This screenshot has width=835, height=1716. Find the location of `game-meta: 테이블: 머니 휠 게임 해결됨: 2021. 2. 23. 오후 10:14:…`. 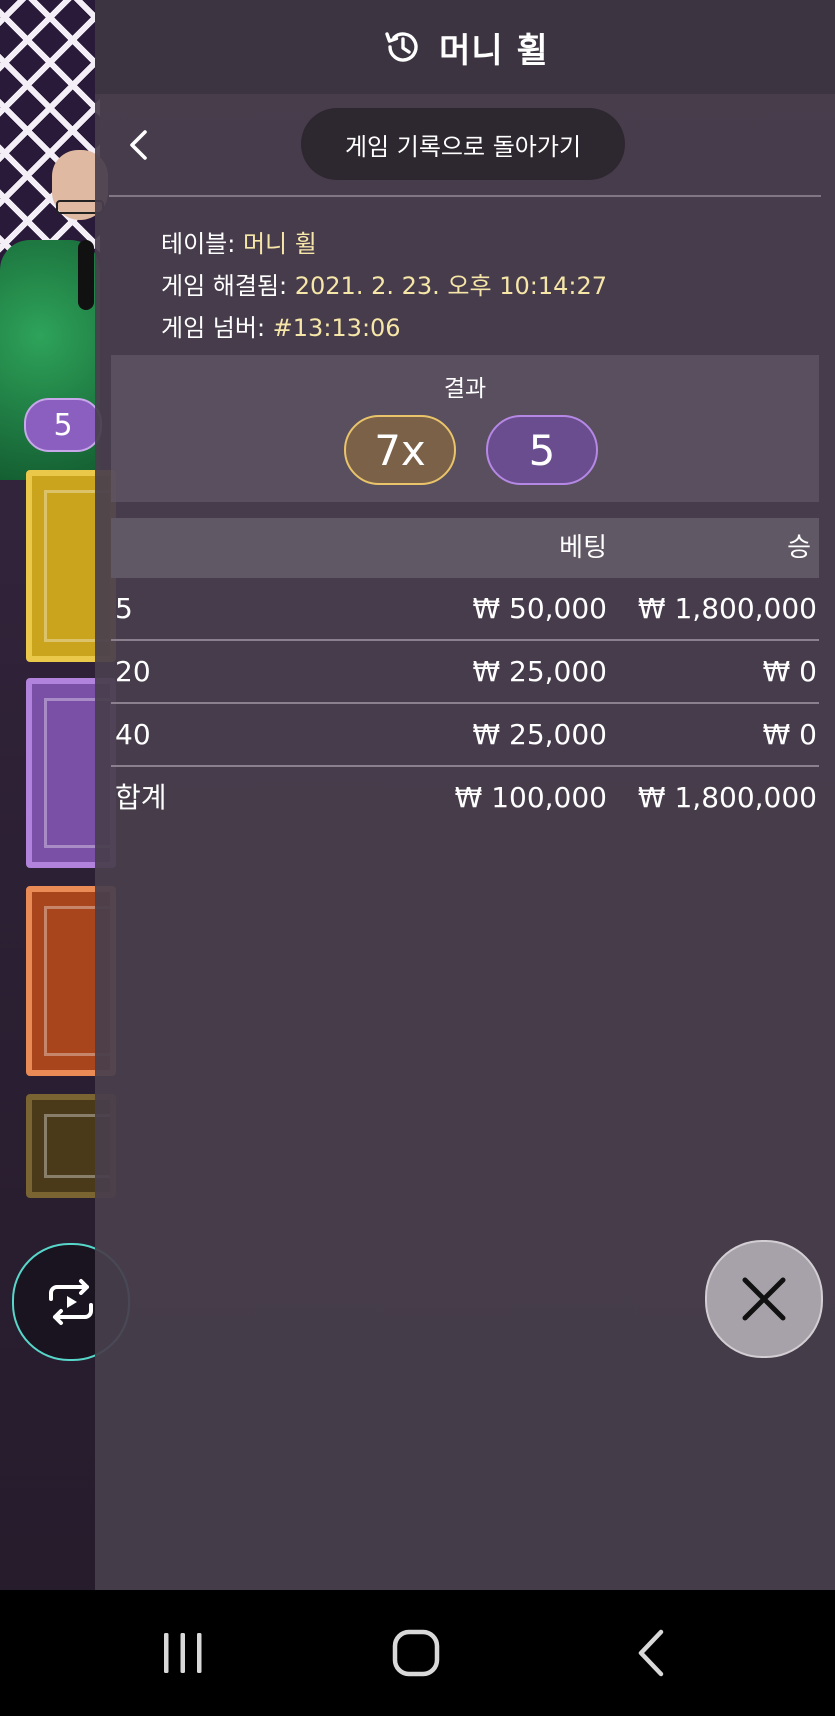

game-meta: 테이블: 머니 휠 게임 해결됨: 2021. 2. 23. 오후 10:14:… is located at coordinates (384, 286).